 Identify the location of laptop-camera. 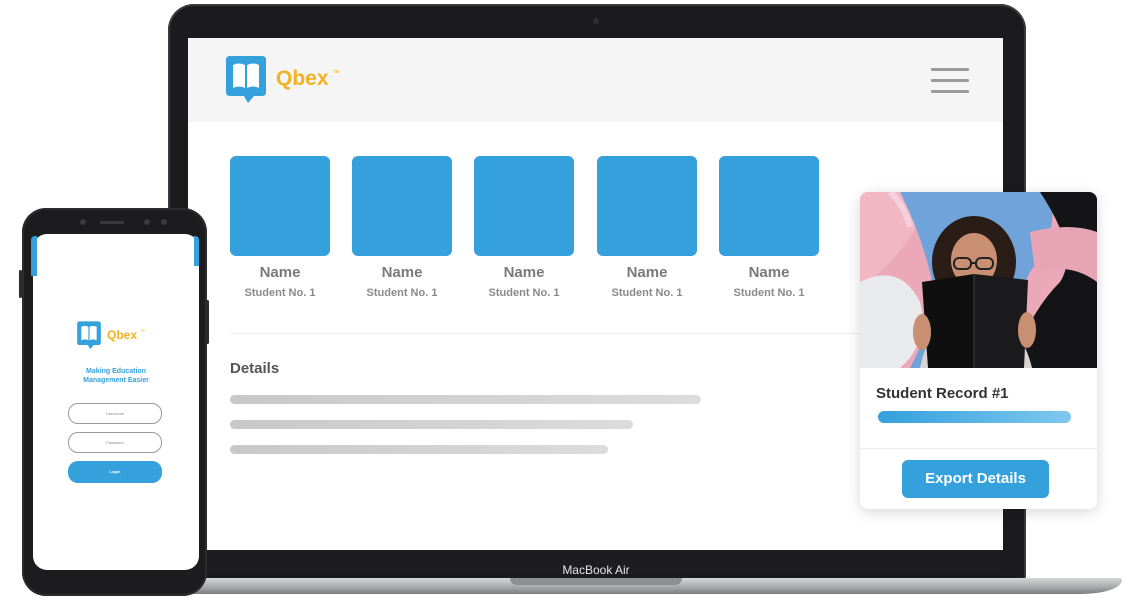
(596, 21).